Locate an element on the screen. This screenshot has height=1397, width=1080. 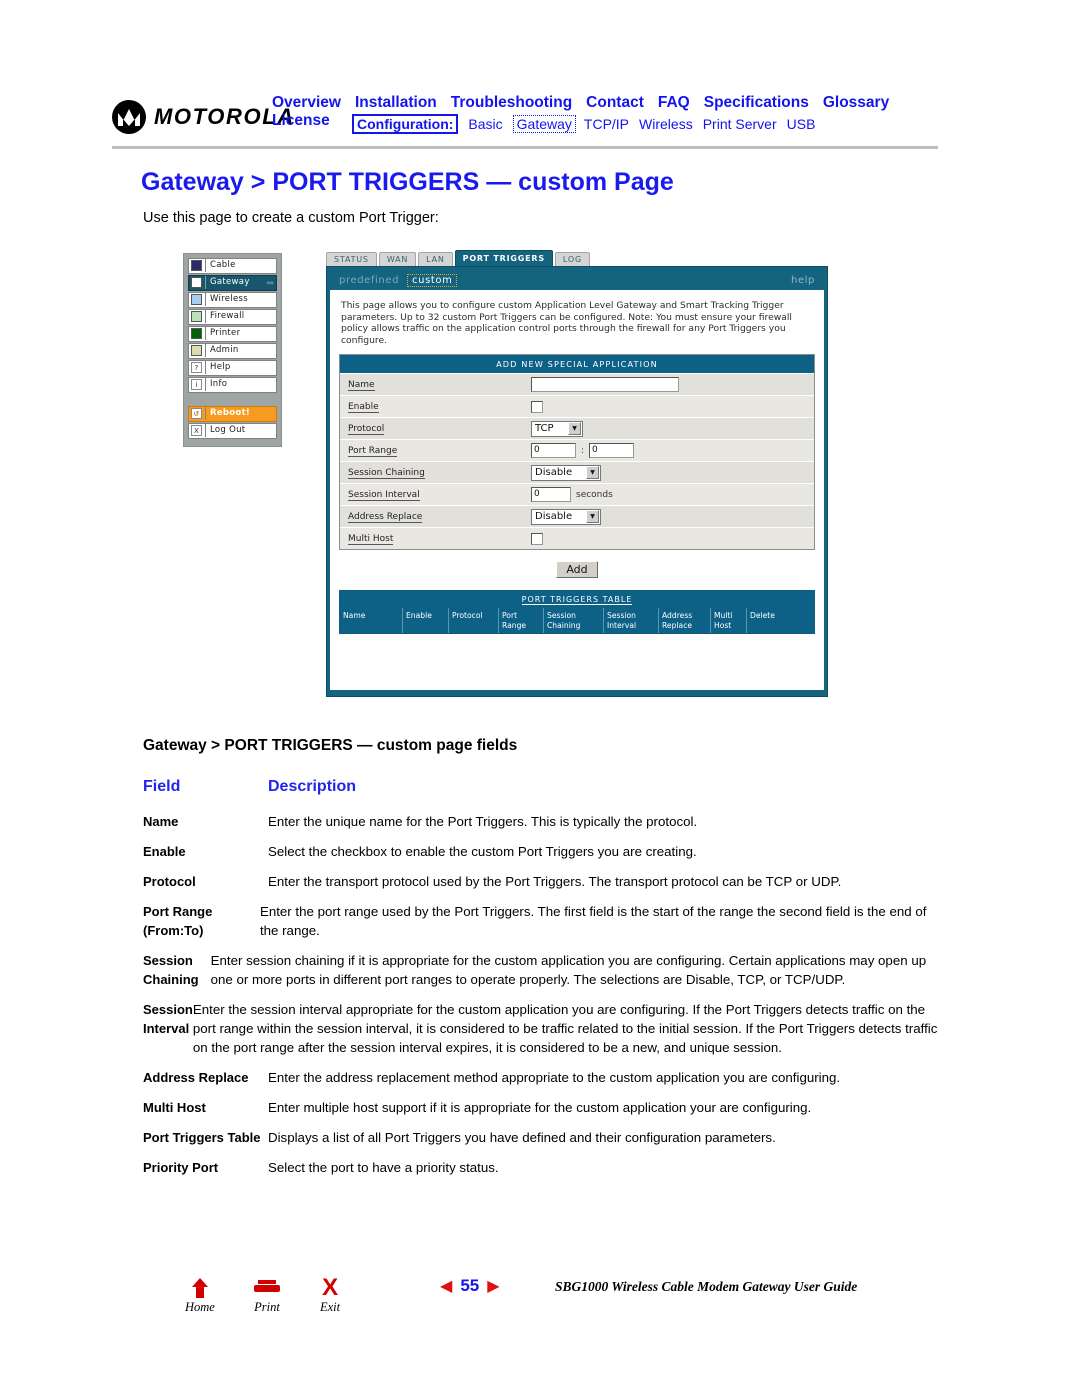
fields-table-header-row: Field Description is located at coordinates (543, 787).